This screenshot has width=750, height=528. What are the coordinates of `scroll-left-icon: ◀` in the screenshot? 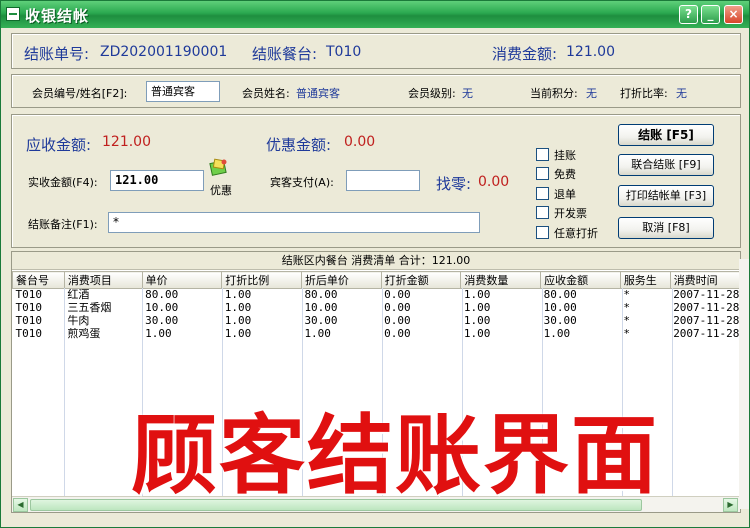 It's located at (20, 505).